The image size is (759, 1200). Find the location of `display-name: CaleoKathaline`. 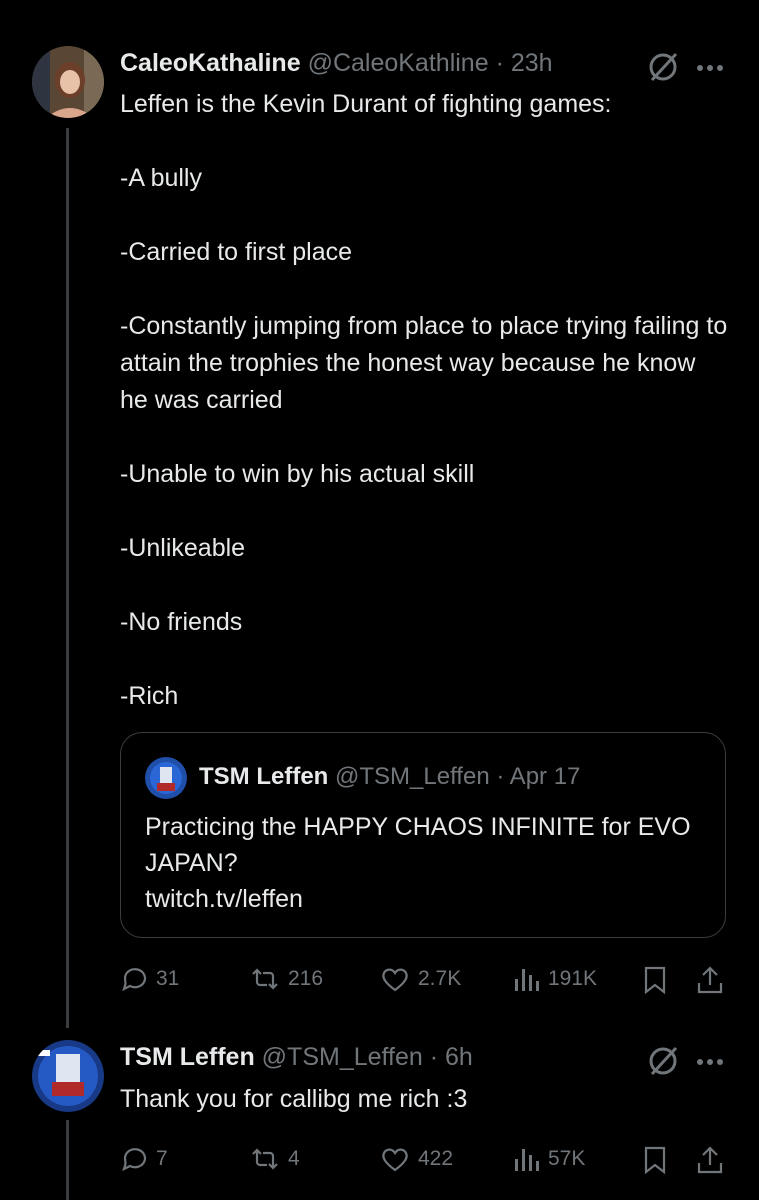

display-name: CaleoKathaline is located at coordinates (210, 63).